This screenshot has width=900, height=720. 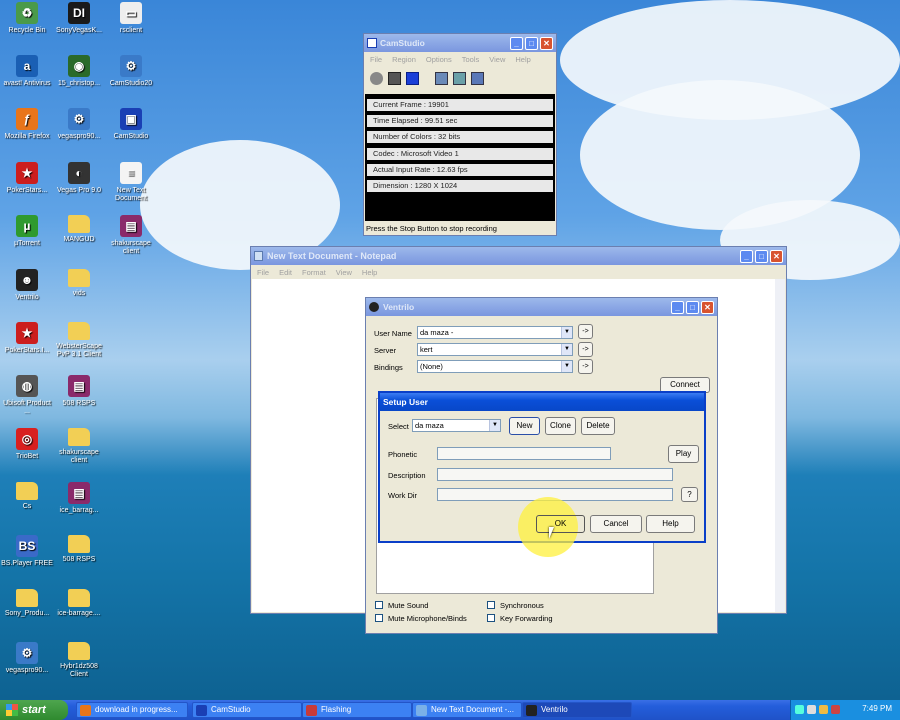 What do you see at coordinates (379, 618) in the screenshot?
I see `mute-mic-checkbox` at bounding box center [379, 618].